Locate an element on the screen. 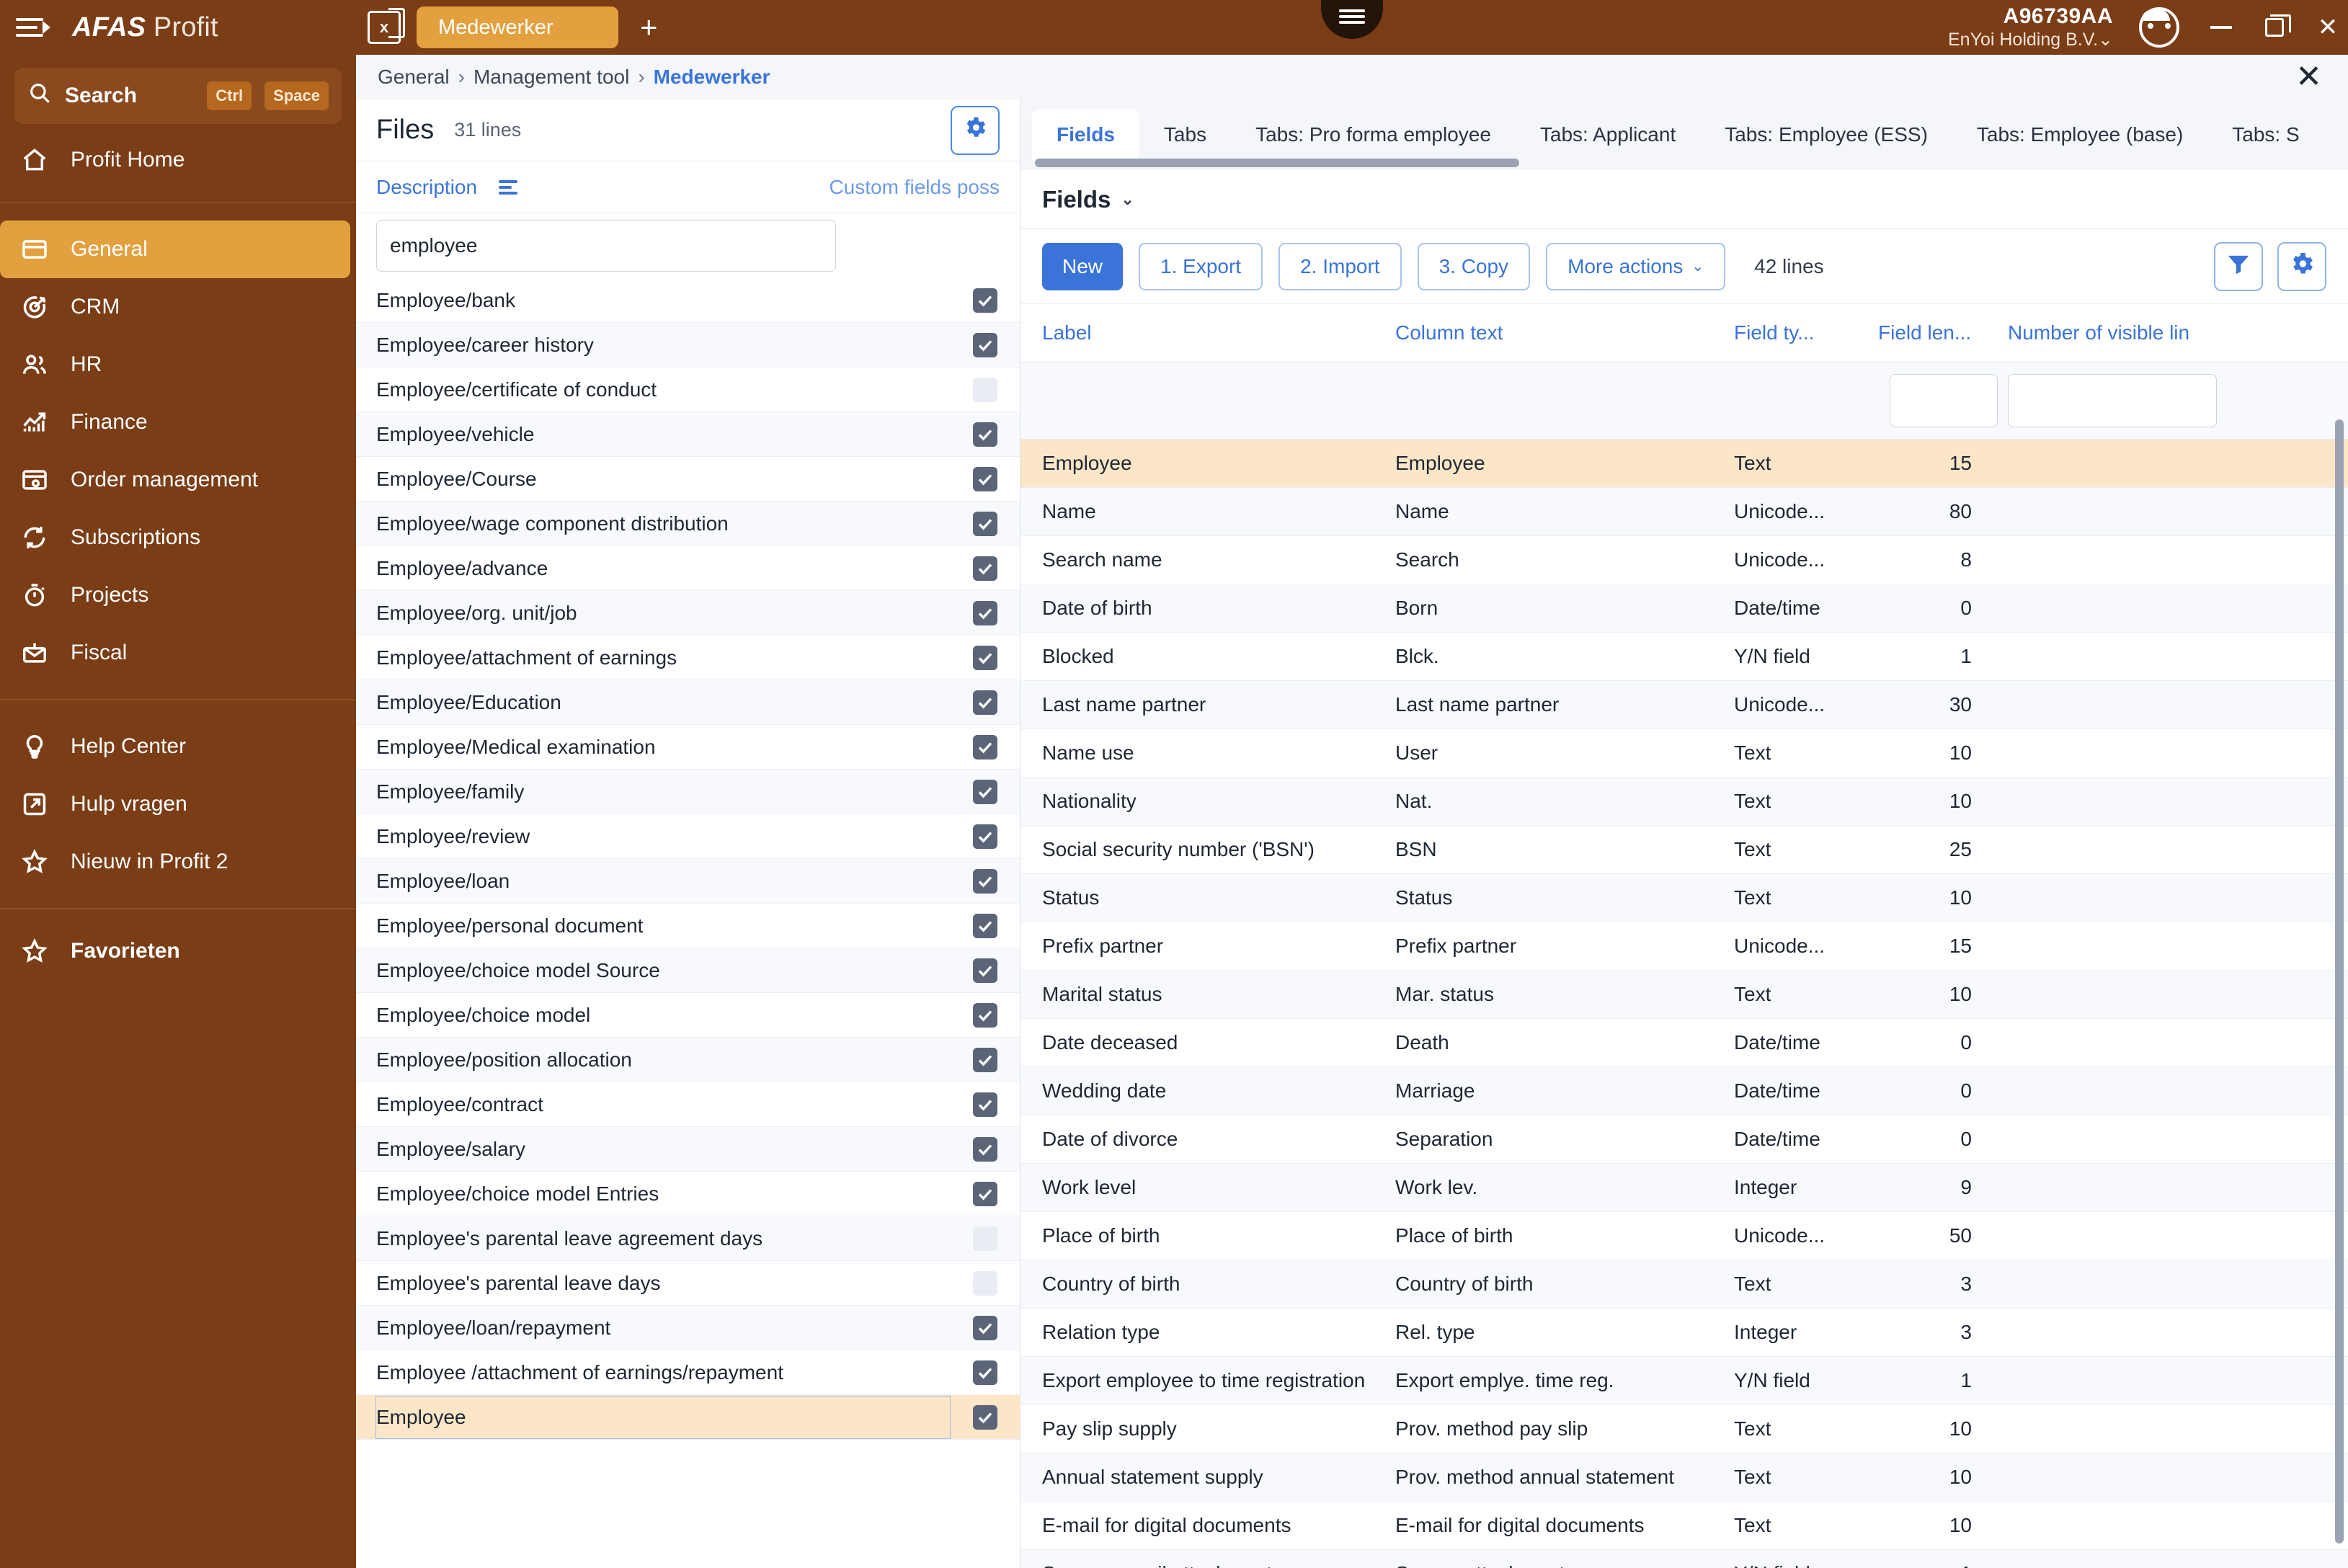 This screenshot has height=1568, width=2348. new-button: New is located at coordinates (1083, 266).